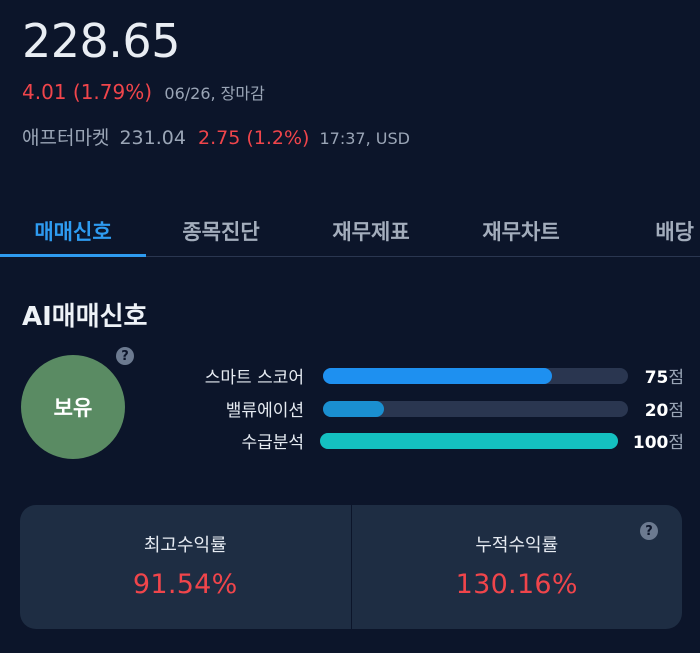 The height and width of the screenshot is (653, 700). Describe the element at coordinates (254, 378) in the screenshot. I see `score-label: 스마트 스코어` at that location.